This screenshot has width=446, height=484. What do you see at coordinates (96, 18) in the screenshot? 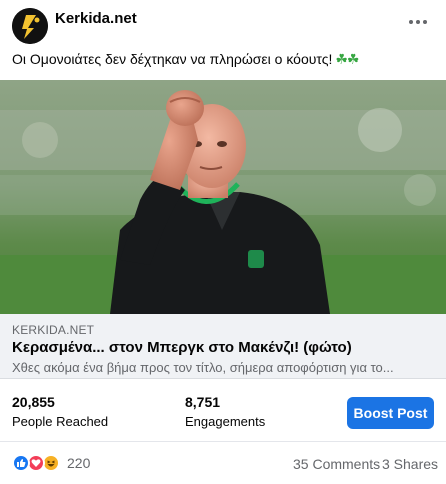
I see `page-name: Kerkida.net` at bounding box center [96, 18].